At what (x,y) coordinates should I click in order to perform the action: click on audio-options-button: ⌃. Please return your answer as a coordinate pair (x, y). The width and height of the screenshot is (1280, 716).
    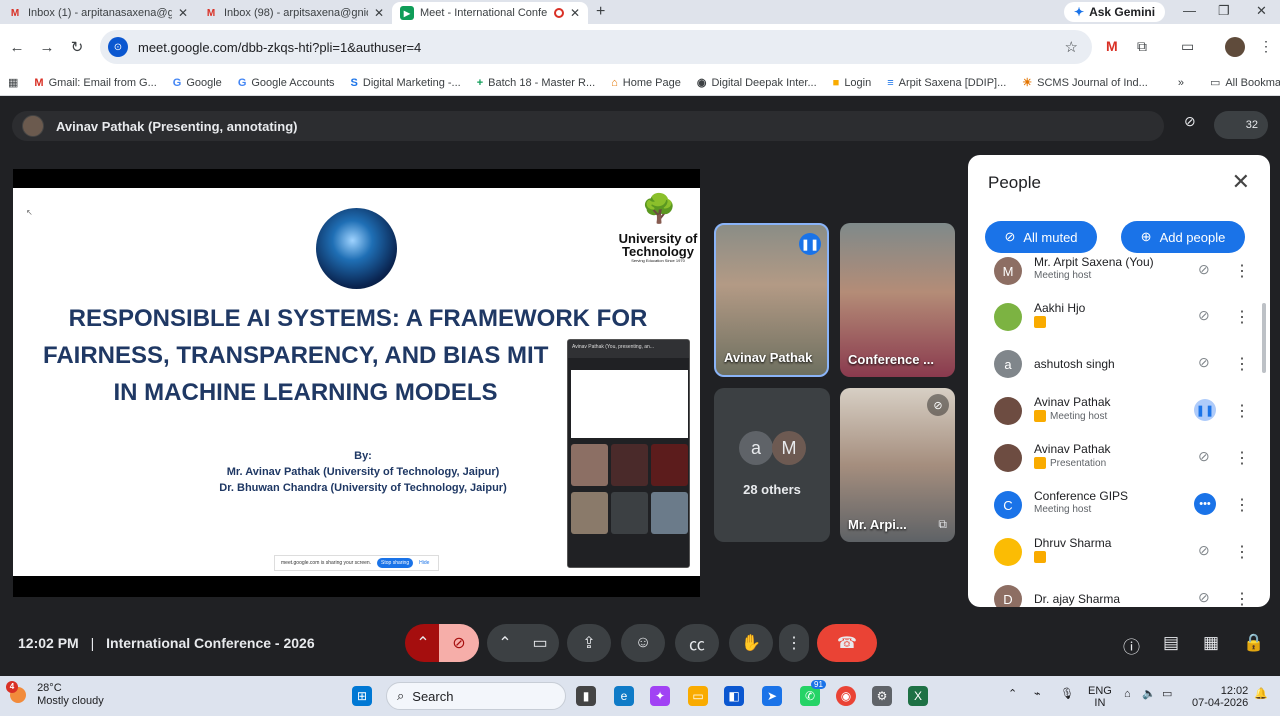
    Looking at the image, I should click on (423, 643).